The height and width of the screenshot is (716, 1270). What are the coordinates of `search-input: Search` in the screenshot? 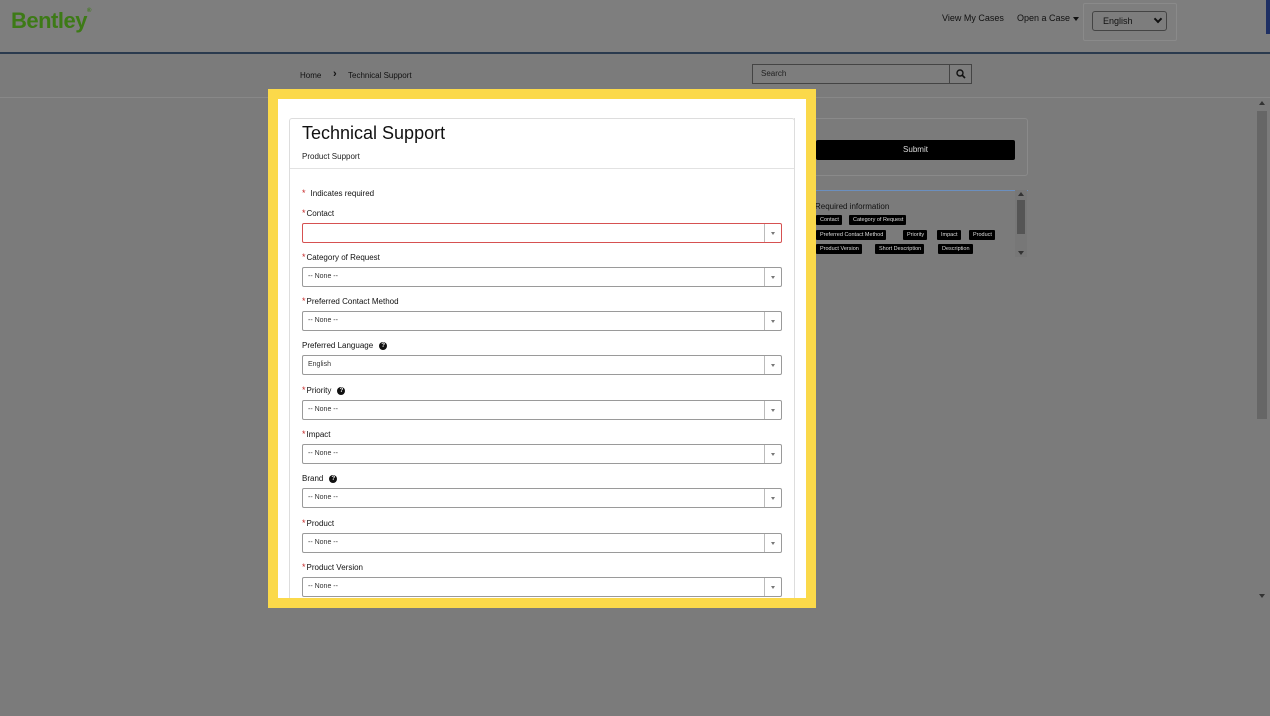 It's located at (851, 74).